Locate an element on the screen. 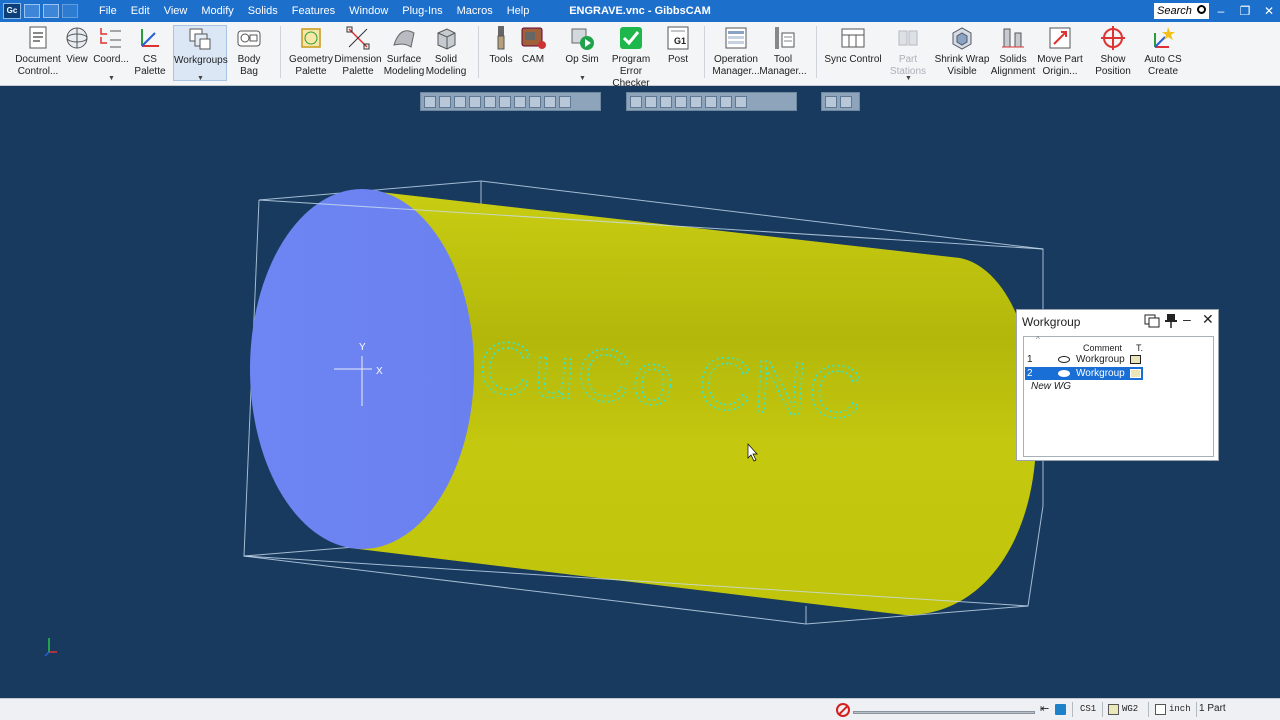  part-stations-button: Part Stations is located at coordinates (908, 51).